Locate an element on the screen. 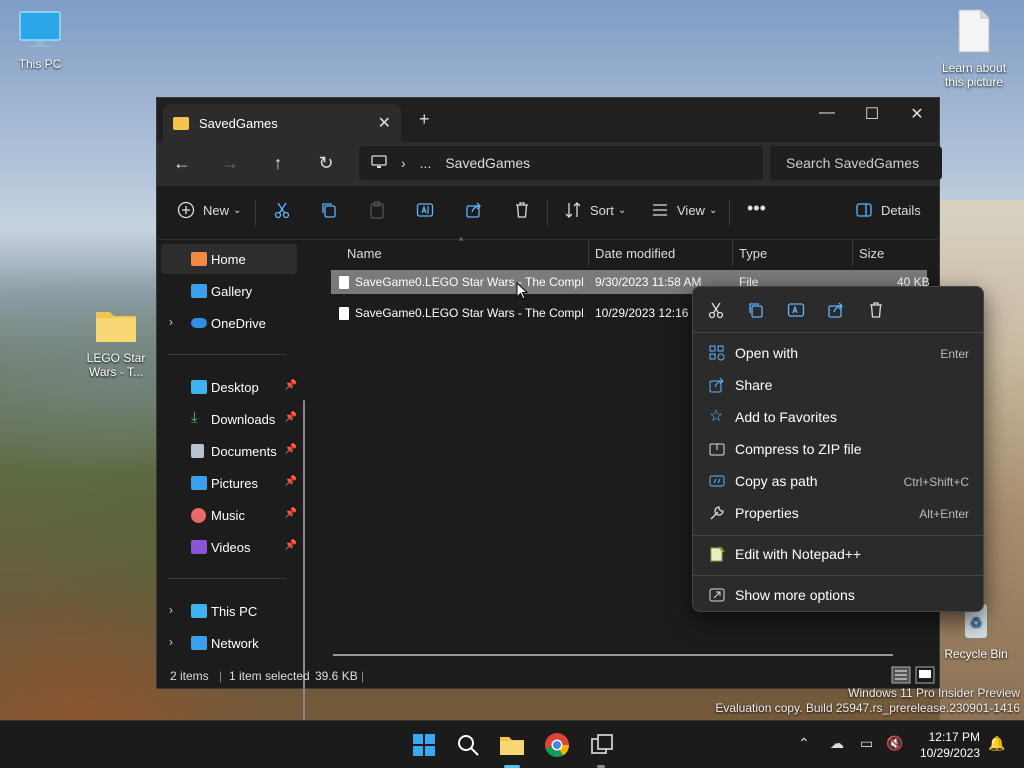 The height and width of the screenshot is (768, 1024). nav-item-onedrive: › OneDrive is located at coordinates (229, 323).